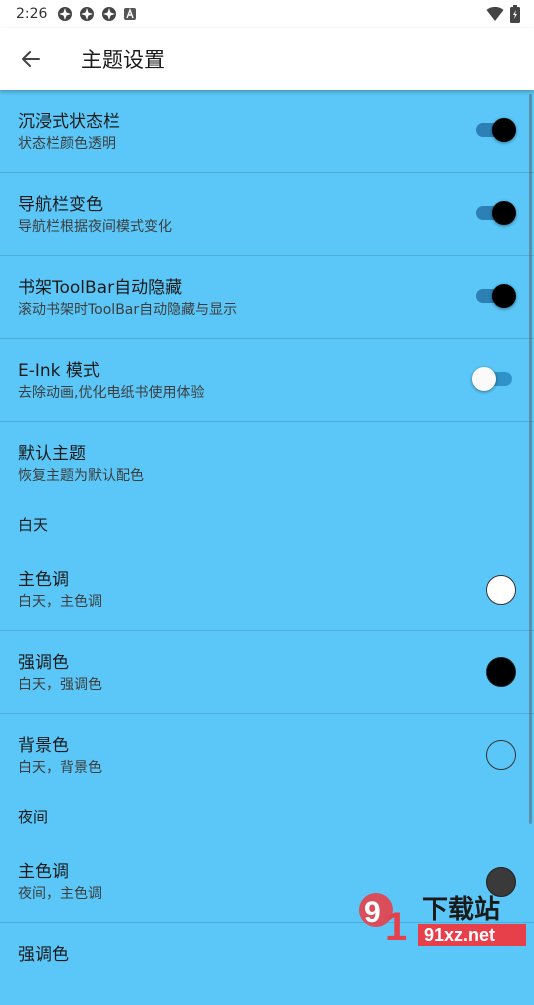 This screenshot has height=1005, width=534. I want to click on setting-day-background-color: 背景色 白天，背景色, so click(267, 755).